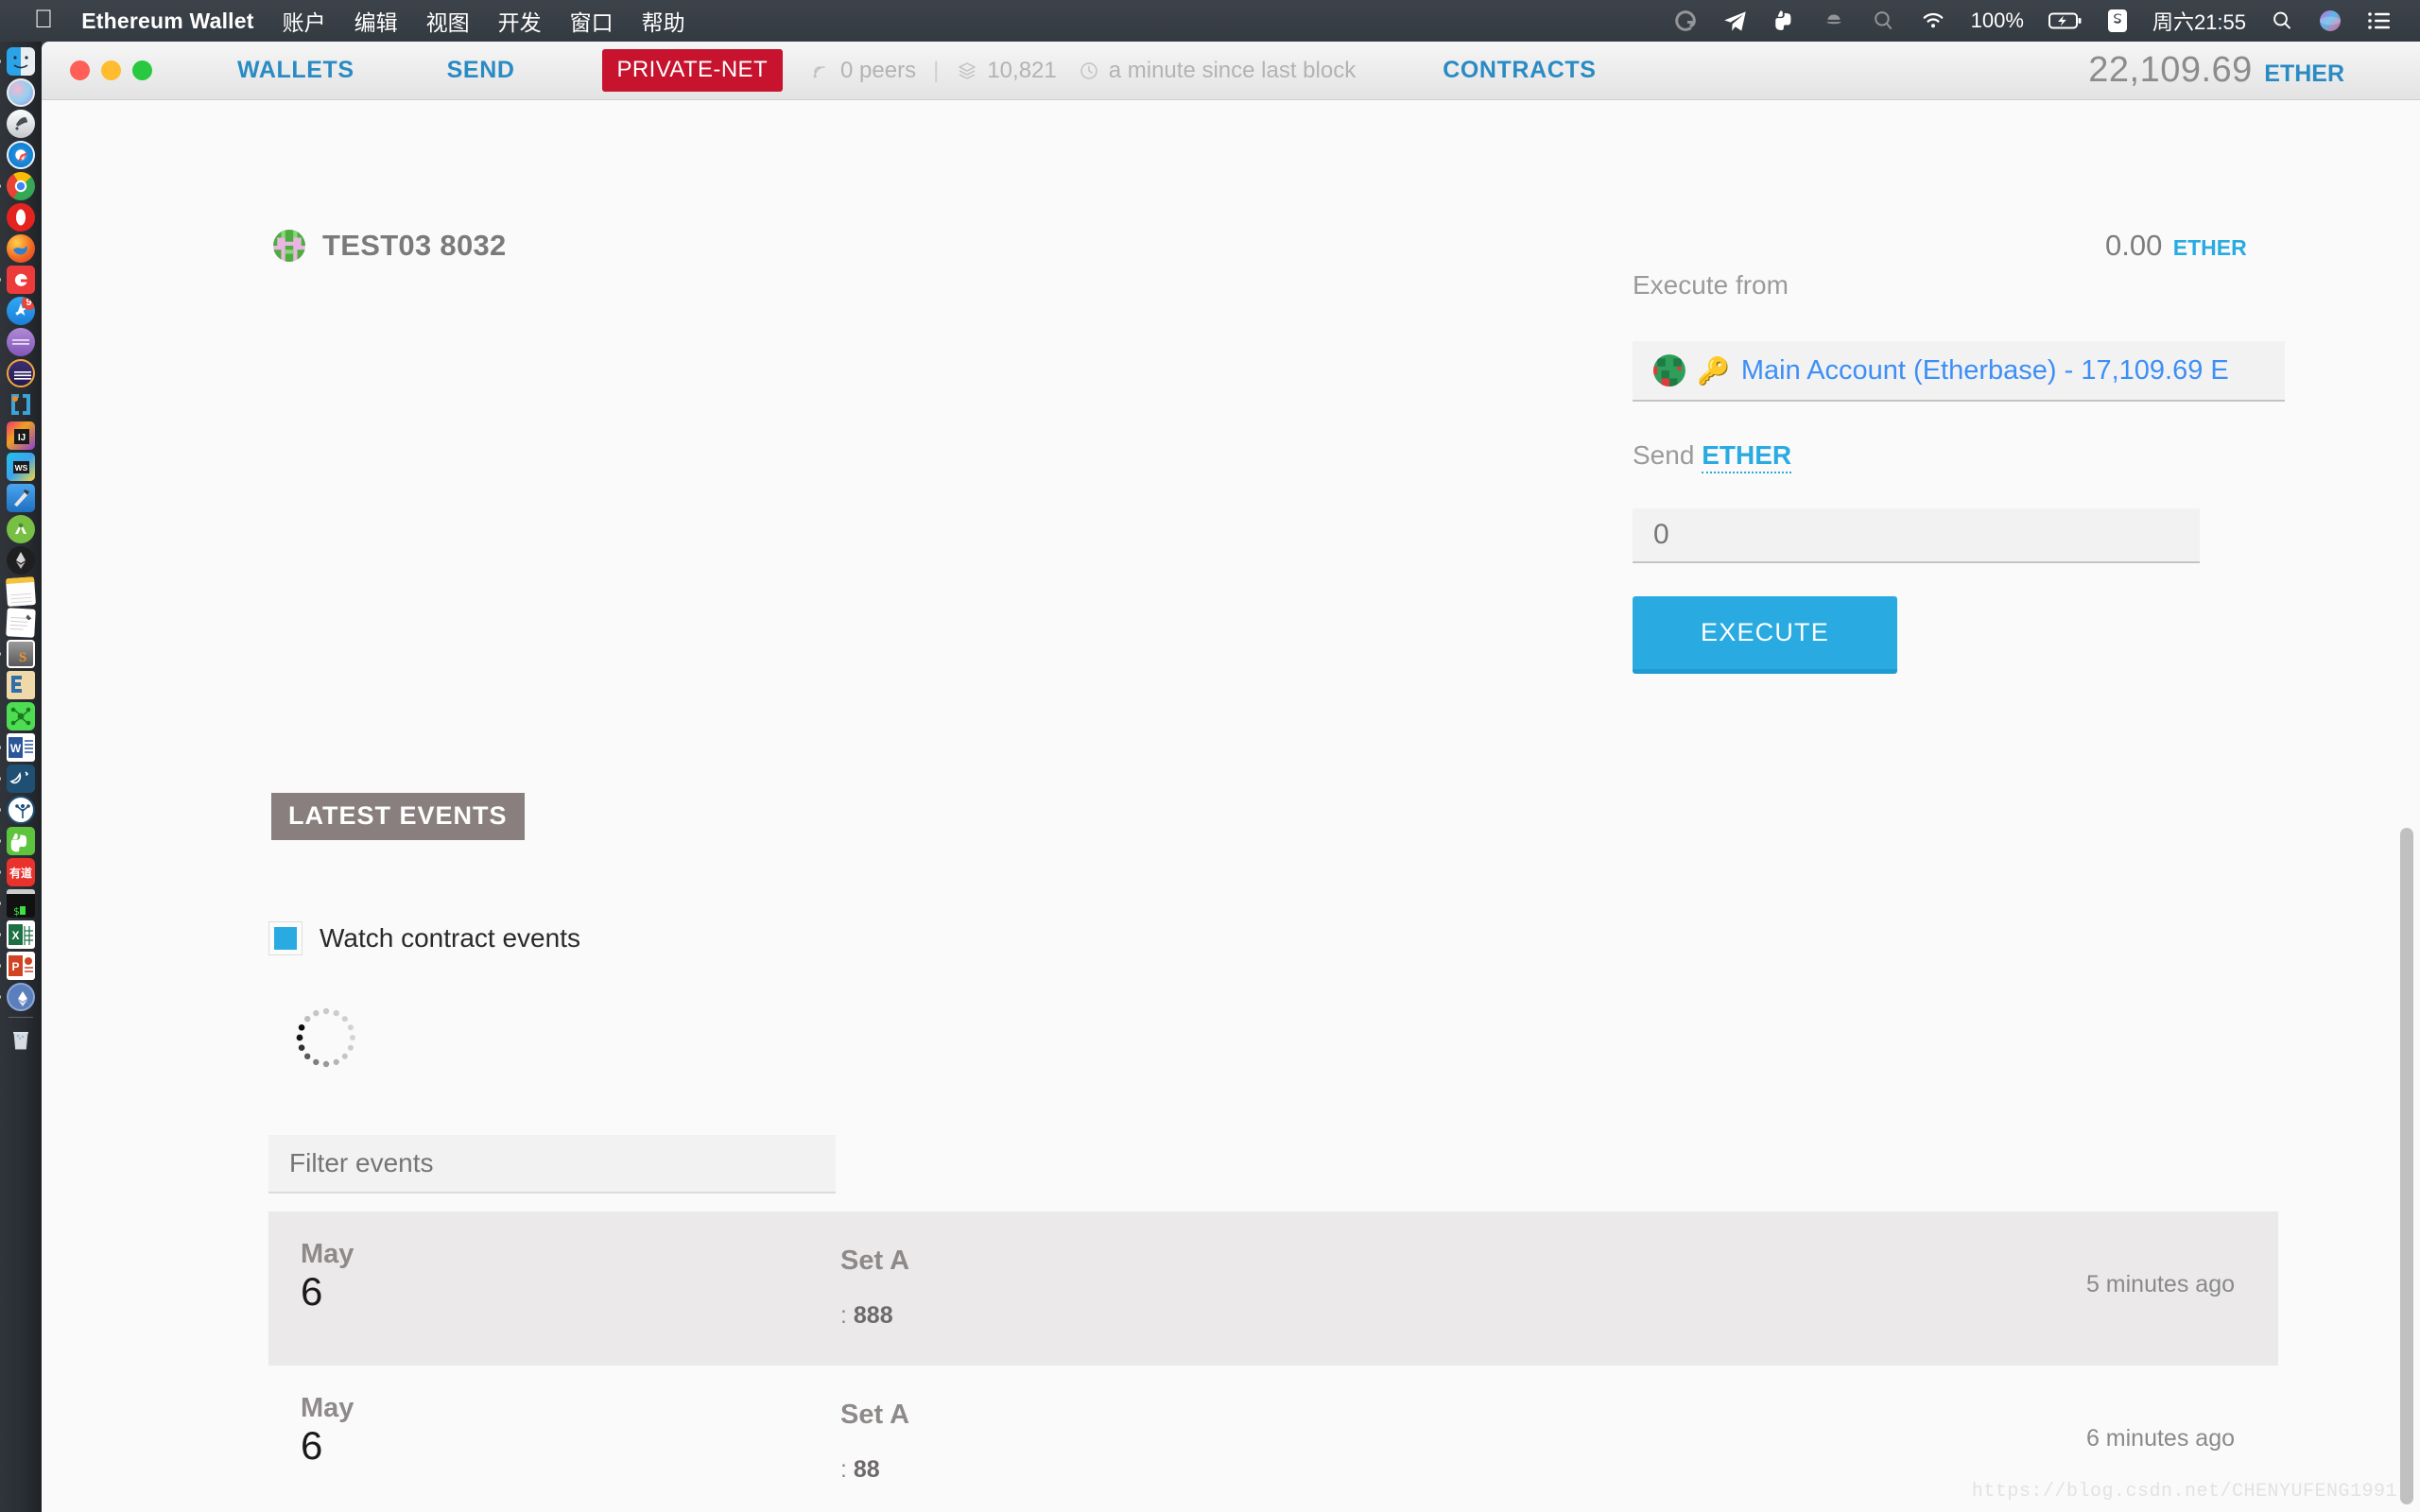 This screenshot has height=1512, width=2420. I want to click on dock-item-eclipse, so click(21, 685).